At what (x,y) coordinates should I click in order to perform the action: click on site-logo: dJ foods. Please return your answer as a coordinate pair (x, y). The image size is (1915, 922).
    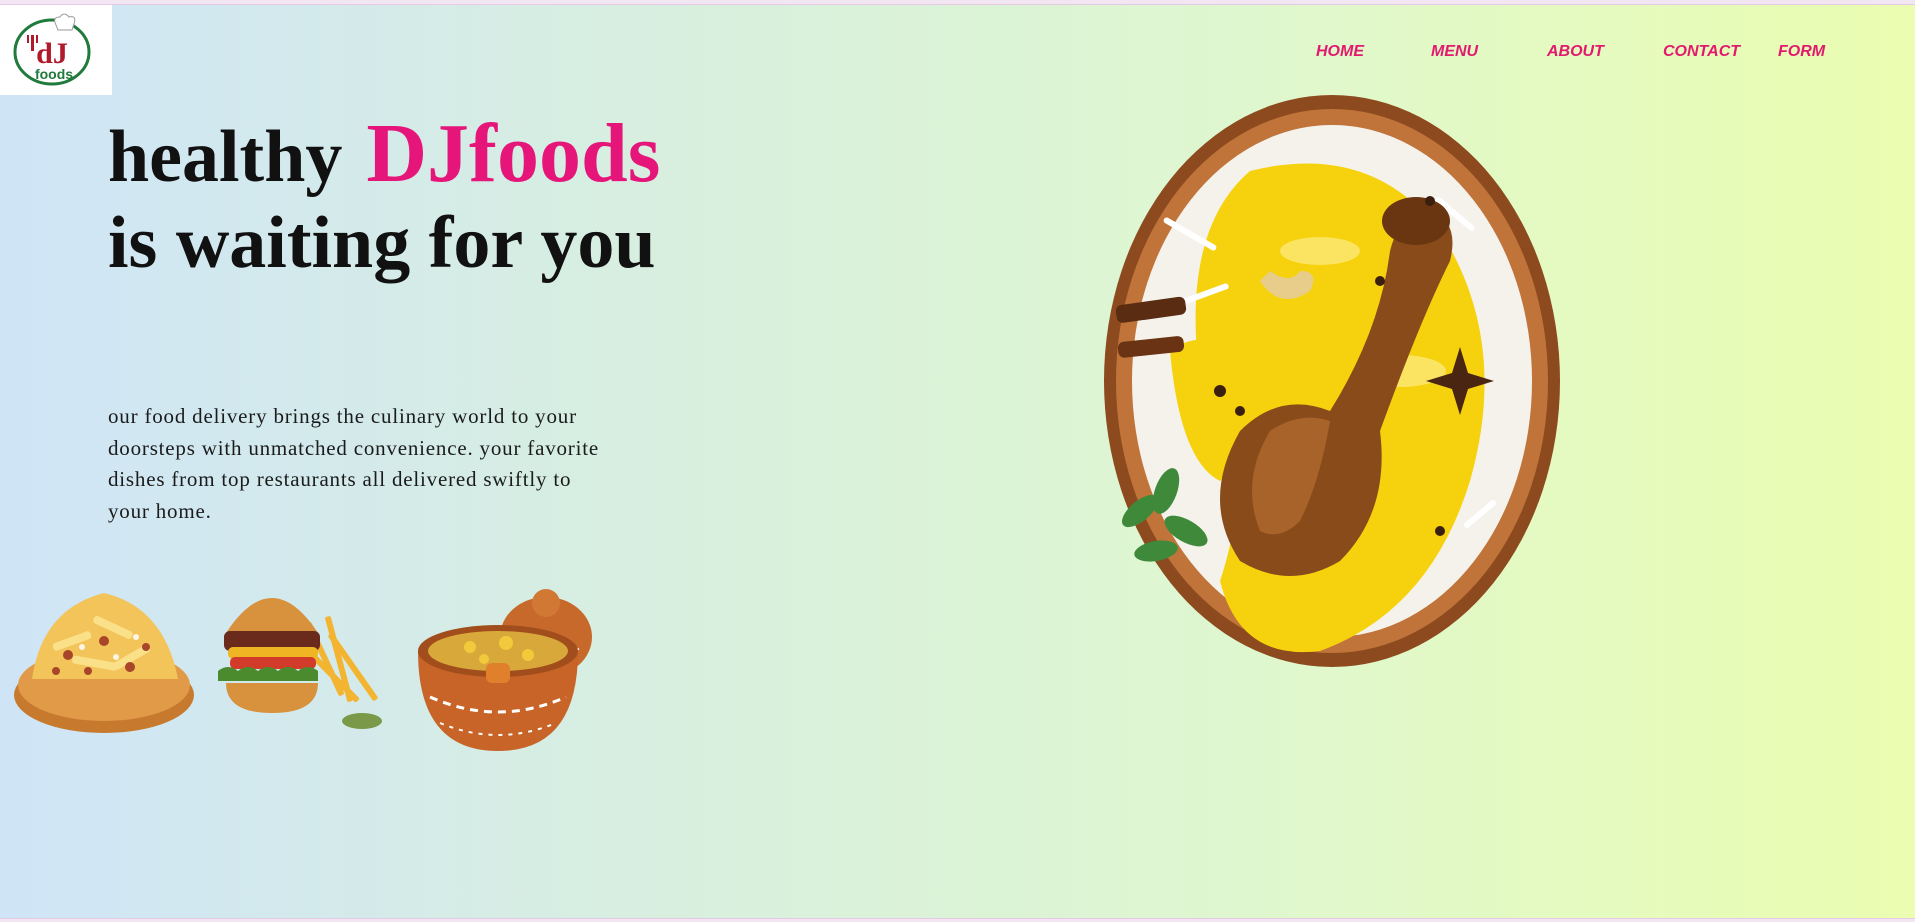
    Looking at the image, I should click on (56, 50).